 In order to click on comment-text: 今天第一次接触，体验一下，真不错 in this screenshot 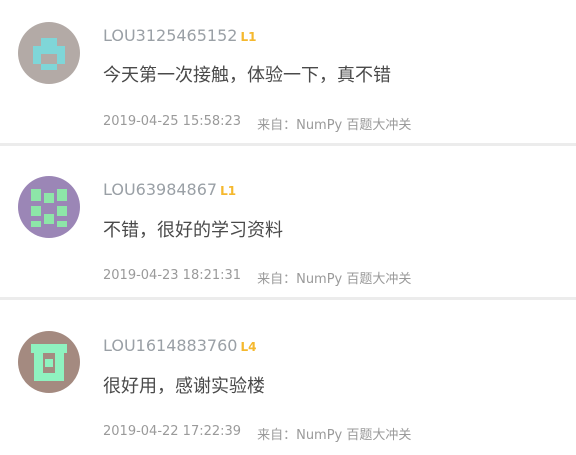, I will do `click(247, 75)`.